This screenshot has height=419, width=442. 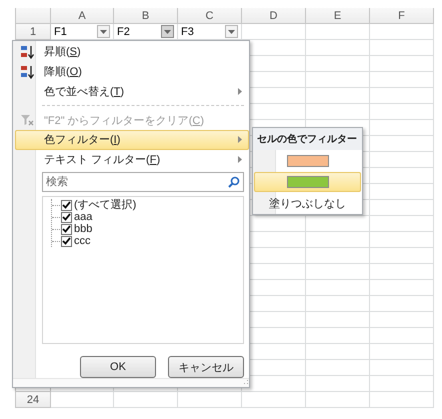 I want to click on row-header: 24, so click(x=33, y=400).